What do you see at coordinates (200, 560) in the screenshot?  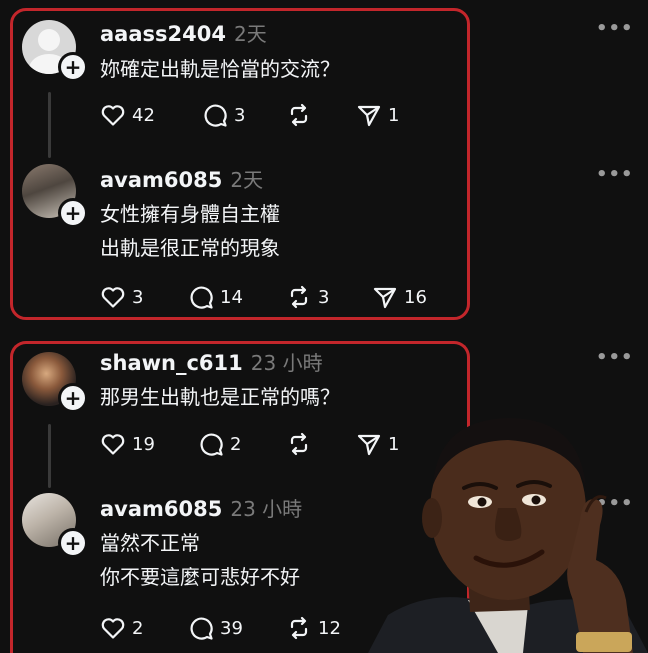 I see `post-text: 當然不正常 你不要這麼可悲好不好` at bounding box center [200, 560].